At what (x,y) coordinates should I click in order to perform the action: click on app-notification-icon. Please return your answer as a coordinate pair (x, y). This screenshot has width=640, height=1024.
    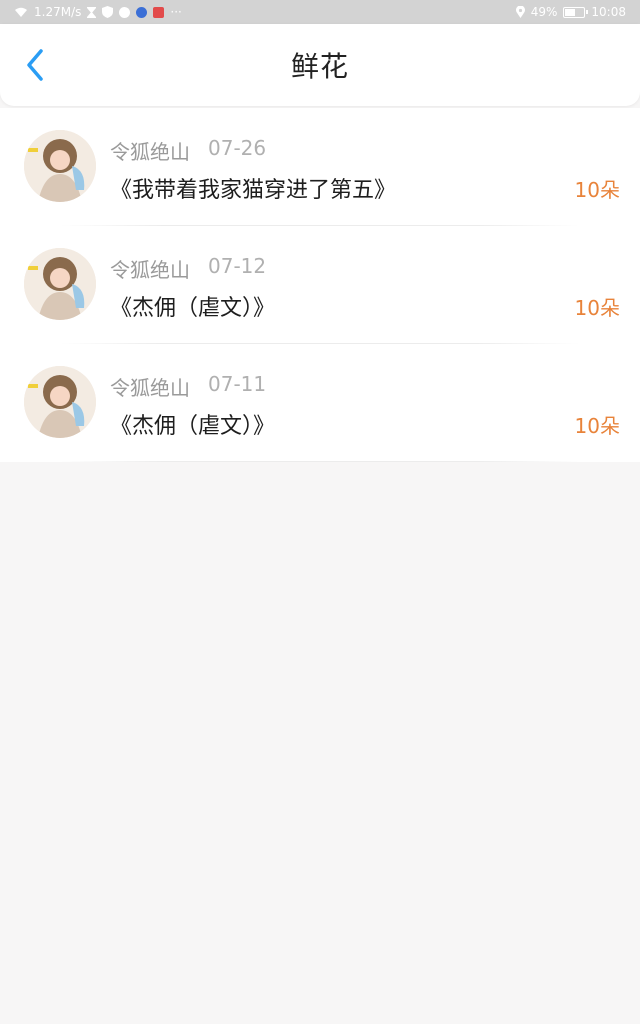
    Looking at the image, I should click on (125, 12).